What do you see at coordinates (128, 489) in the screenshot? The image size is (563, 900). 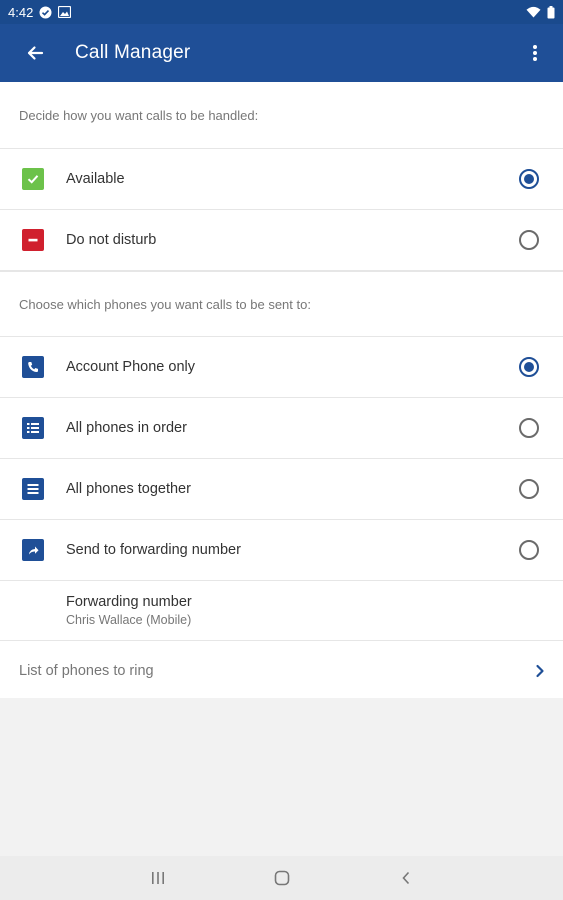 I see `option-label: All phones together` at bounding box center [128, 489].